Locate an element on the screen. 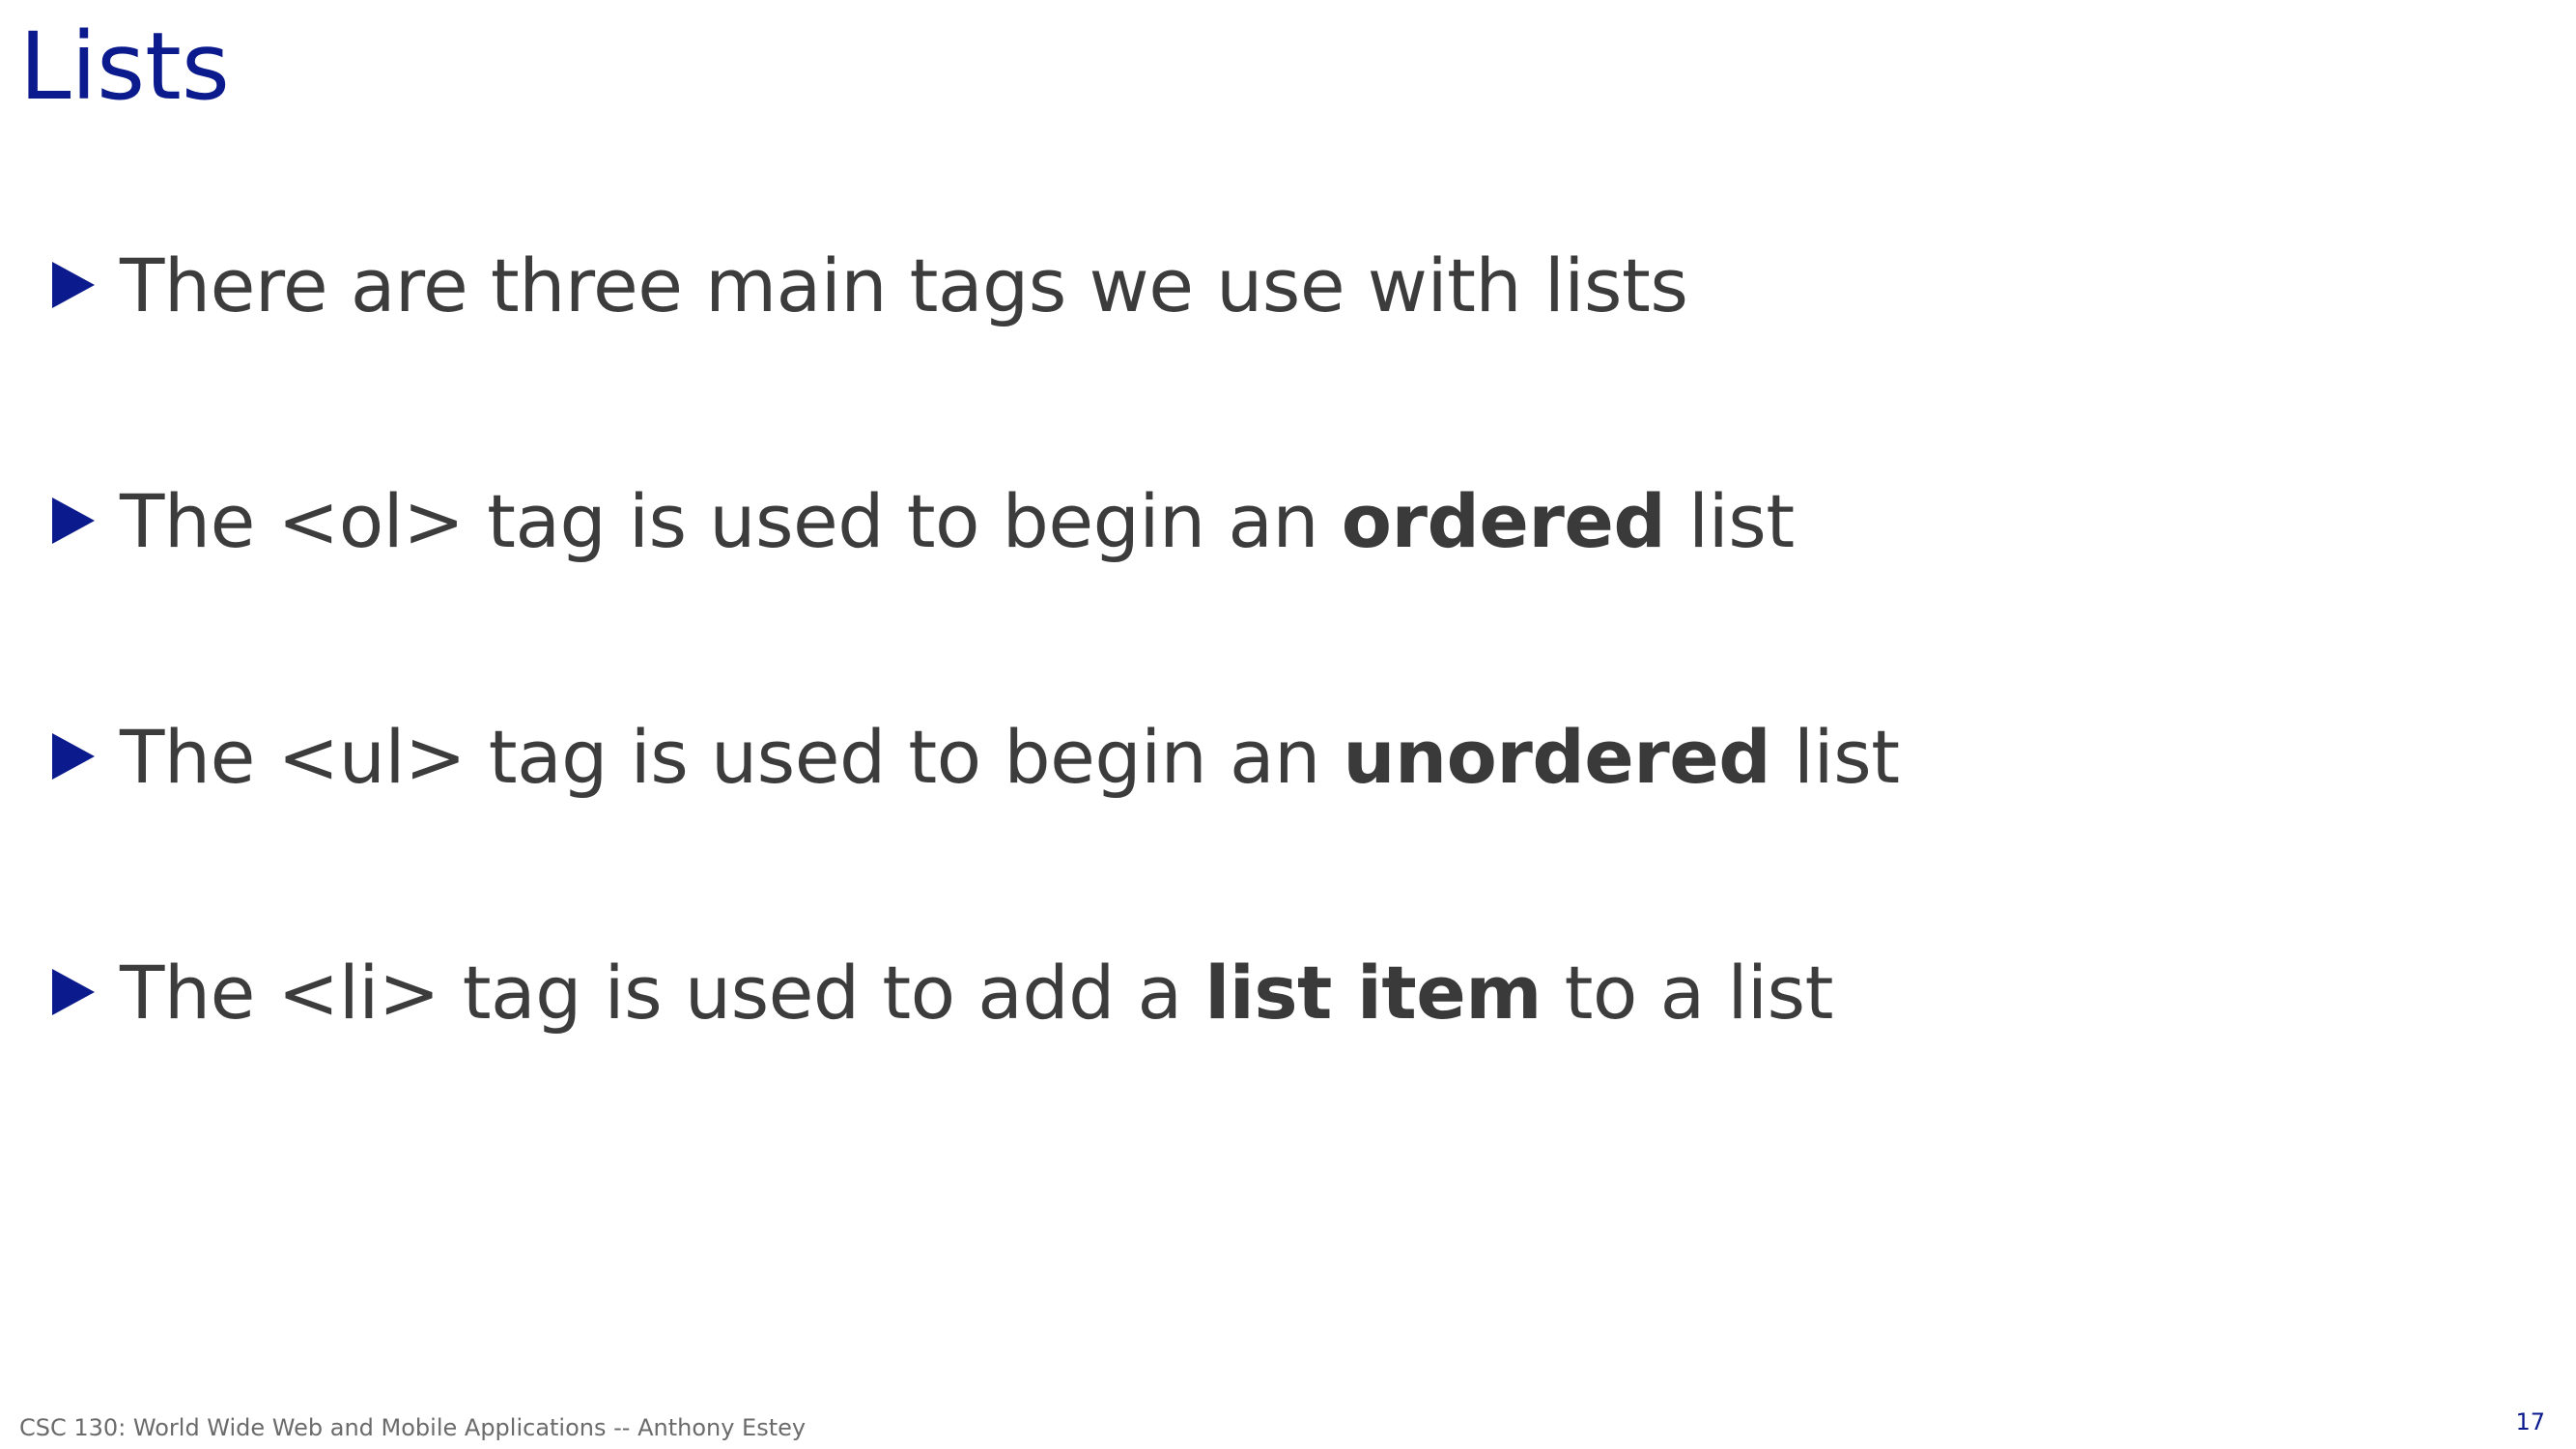  page-number: 17 is located at coordinates (2530, 1421).